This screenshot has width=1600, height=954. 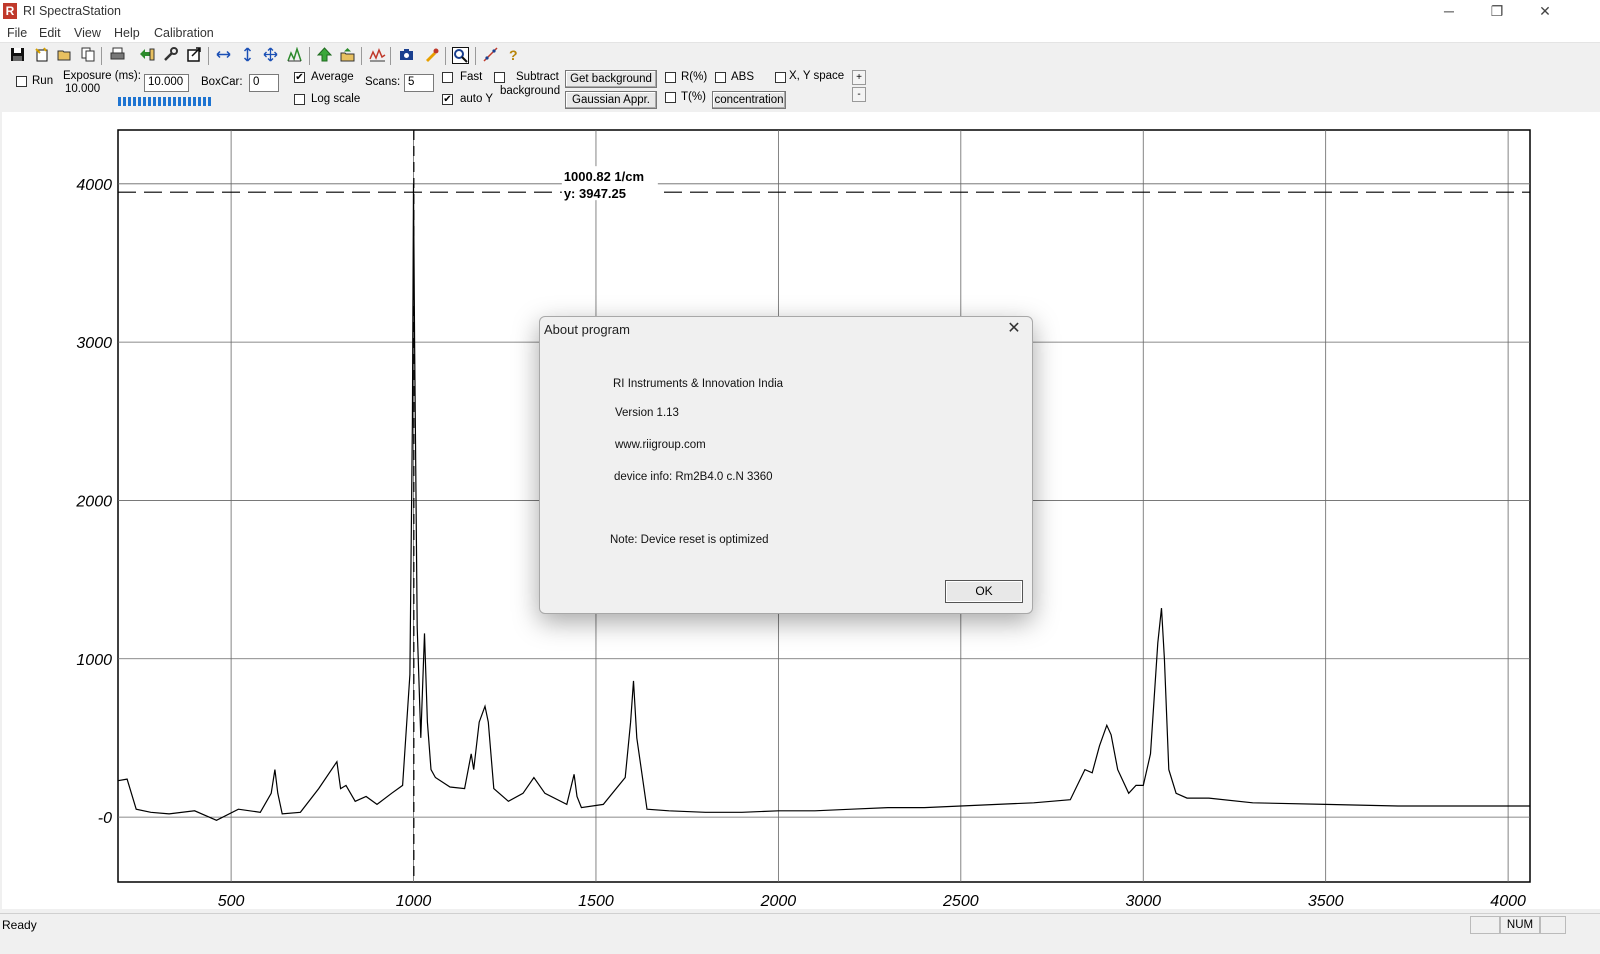 I want to click on xy-space-checkbox, so click(x=780, y=77).